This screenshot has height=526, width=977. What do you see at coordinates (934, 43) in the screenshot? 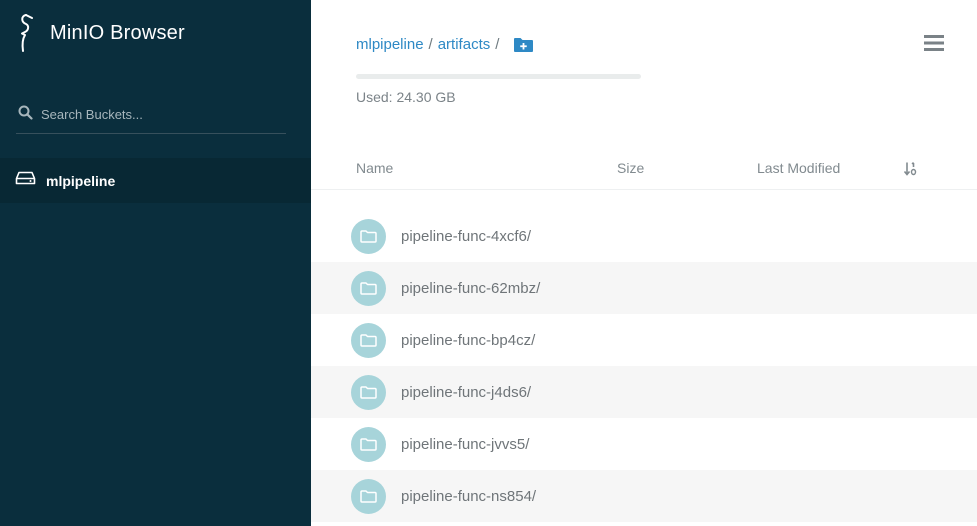
I see `hamburger-menu-icon` at bounding box center [934, 43].